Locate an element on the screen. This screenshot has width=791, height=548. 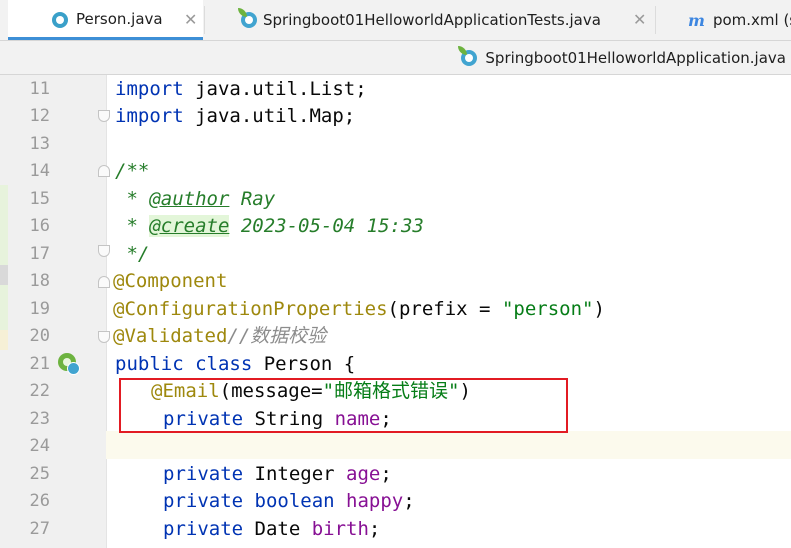
java-class-icon is located at coordinates (60, 20).